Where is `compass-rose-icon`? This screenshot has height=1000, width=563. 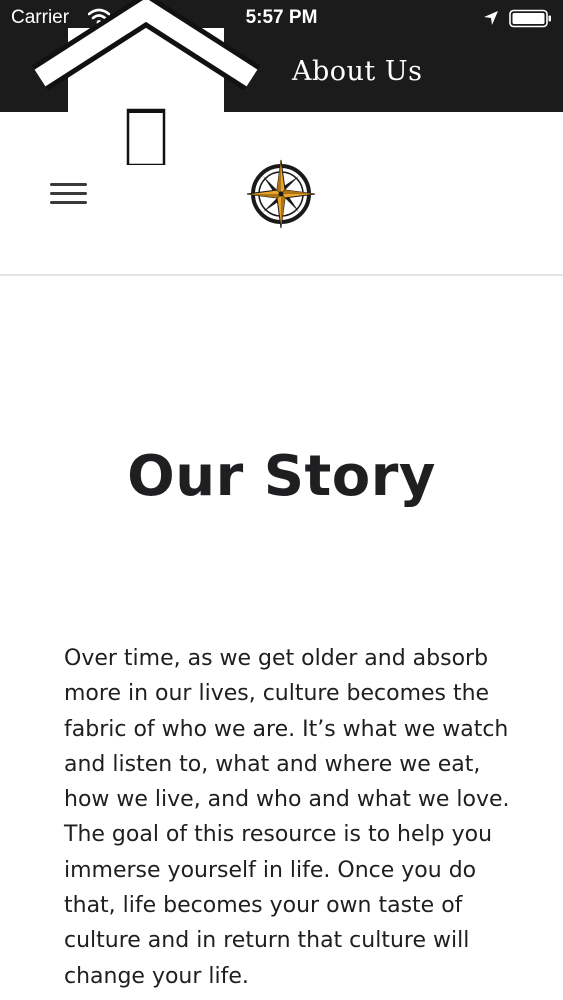 compass-rose-icon is located at coordinates (281, 194).